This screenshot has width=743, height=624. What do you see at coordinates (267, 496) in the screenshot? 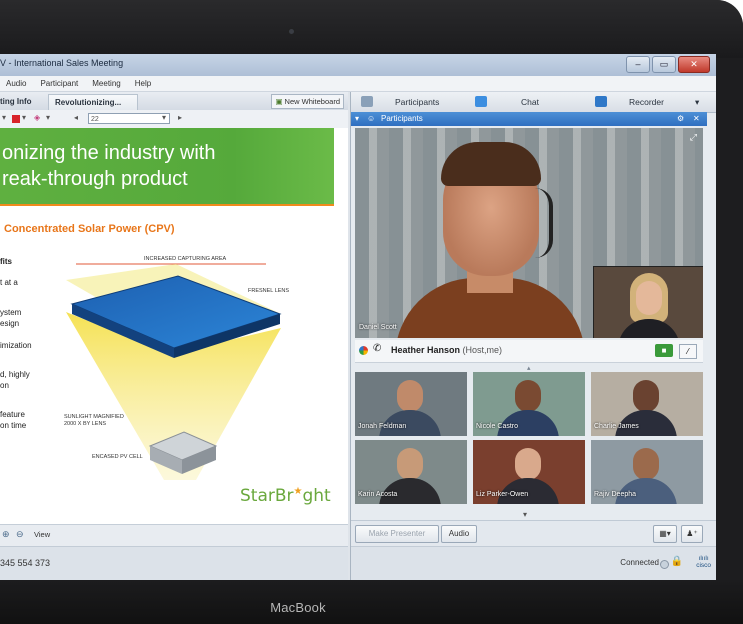
I see `logo-text: StarBr` at bounding box center [267, 496].